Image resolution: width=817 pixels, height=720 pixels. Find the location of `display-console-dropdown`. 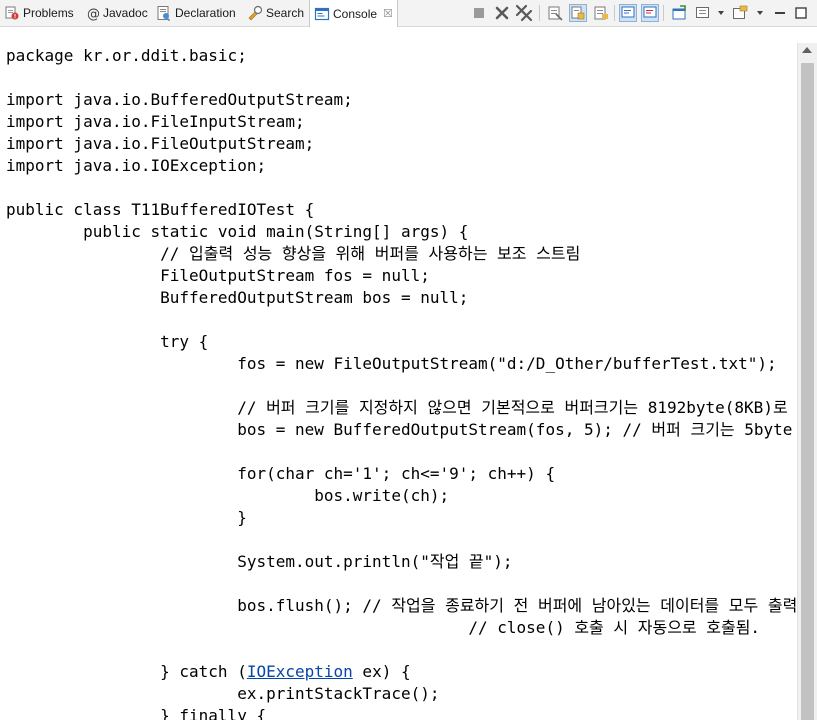

display-console-dropdown is located at coordinates (721, 13).